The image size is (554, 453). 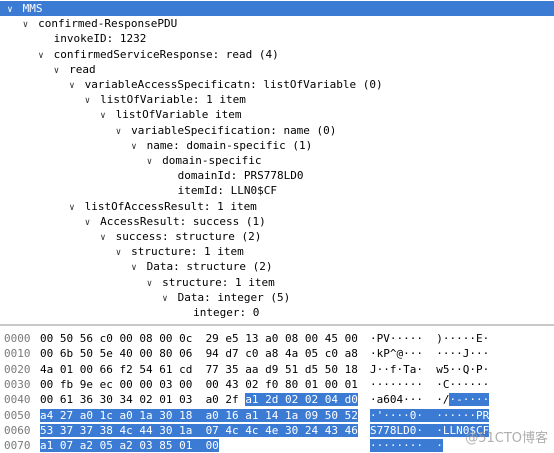 I want to click on tree-node: ∨ MMS, so click(x=277, y=8).